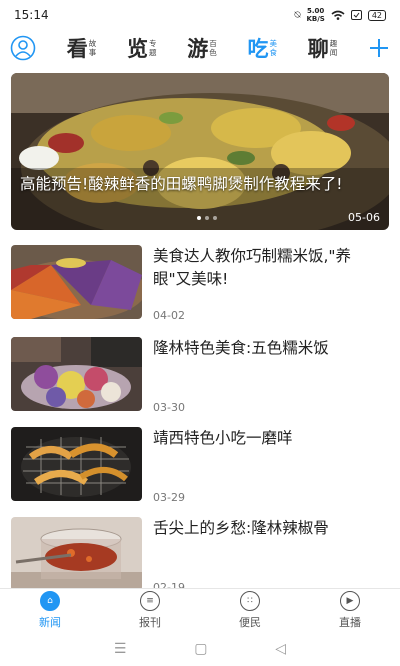  I want to click on tab-live: ▶ 直播, so click(350, 610).